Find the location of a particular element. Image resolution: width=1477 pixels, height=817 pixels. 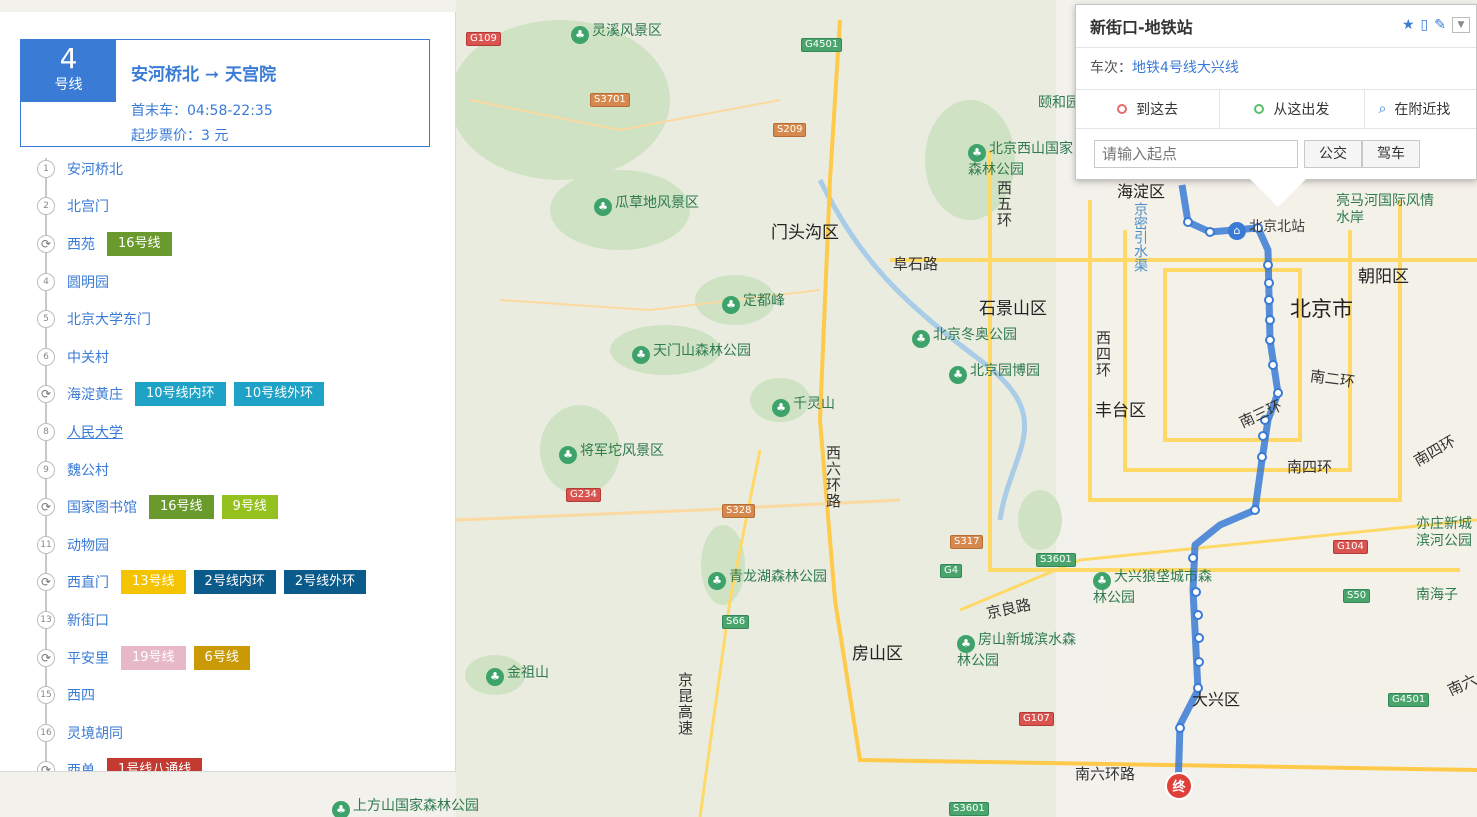

poi-lingxi: ♣ 灵溪风景区 is located at coordinates (616, 32).